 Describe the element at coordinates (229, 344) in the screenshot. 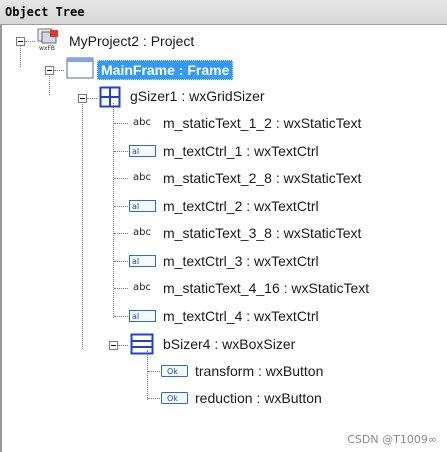

I see `tree-item-bsizer4: bSizer4 : wxBoxSizer` at that location.